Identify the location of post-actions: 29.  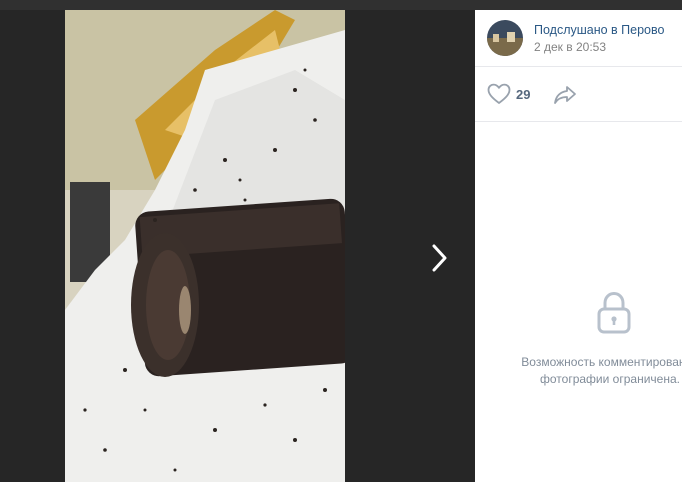
(578, 94).